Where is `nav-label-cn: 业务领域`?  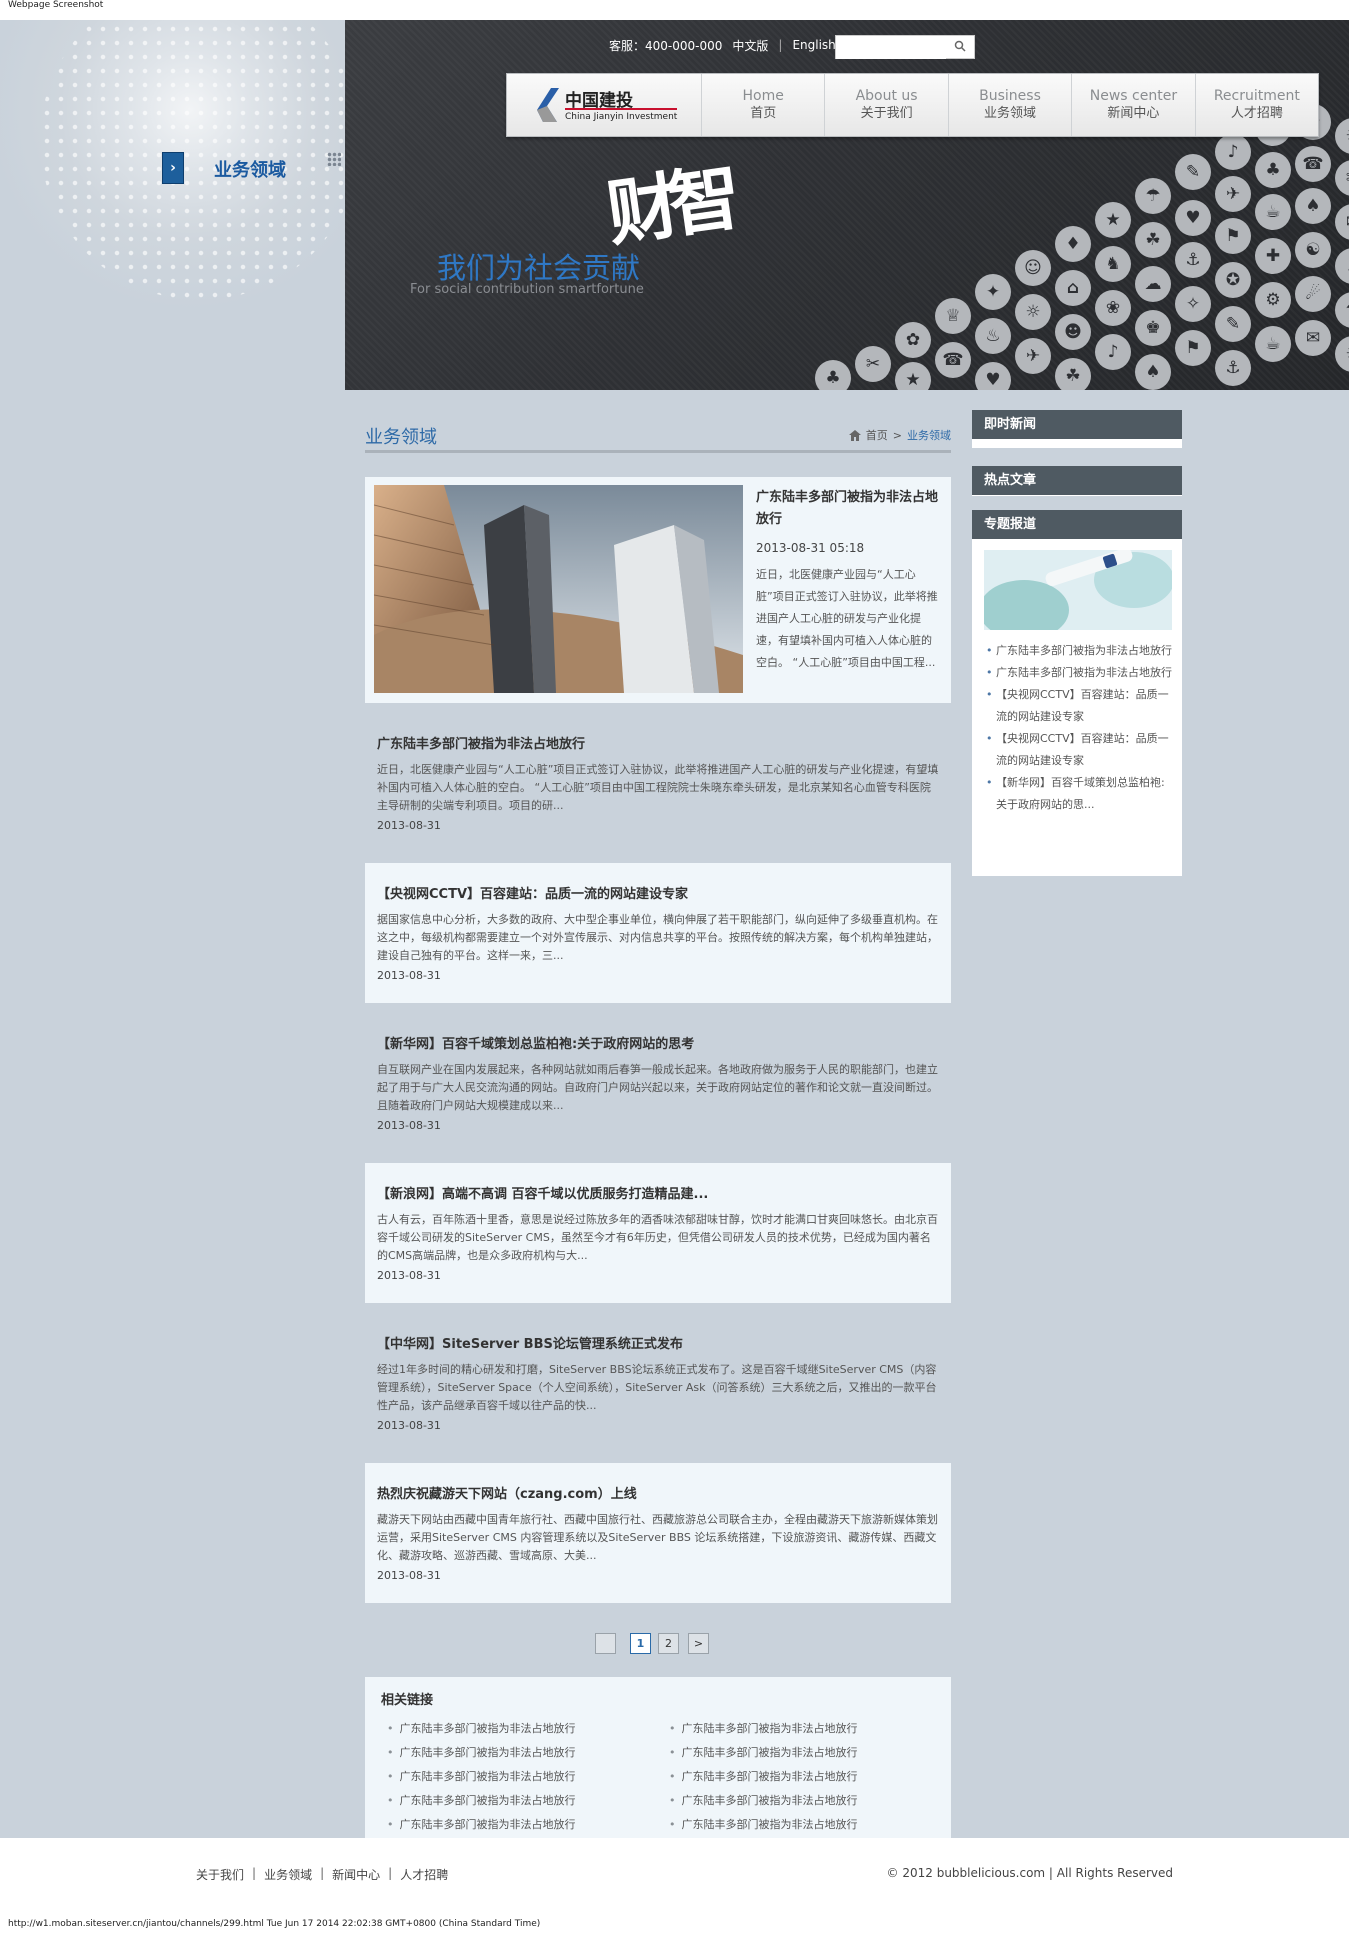 nav-label-cn: 业务领域 is located at coordinates (1010, 113).